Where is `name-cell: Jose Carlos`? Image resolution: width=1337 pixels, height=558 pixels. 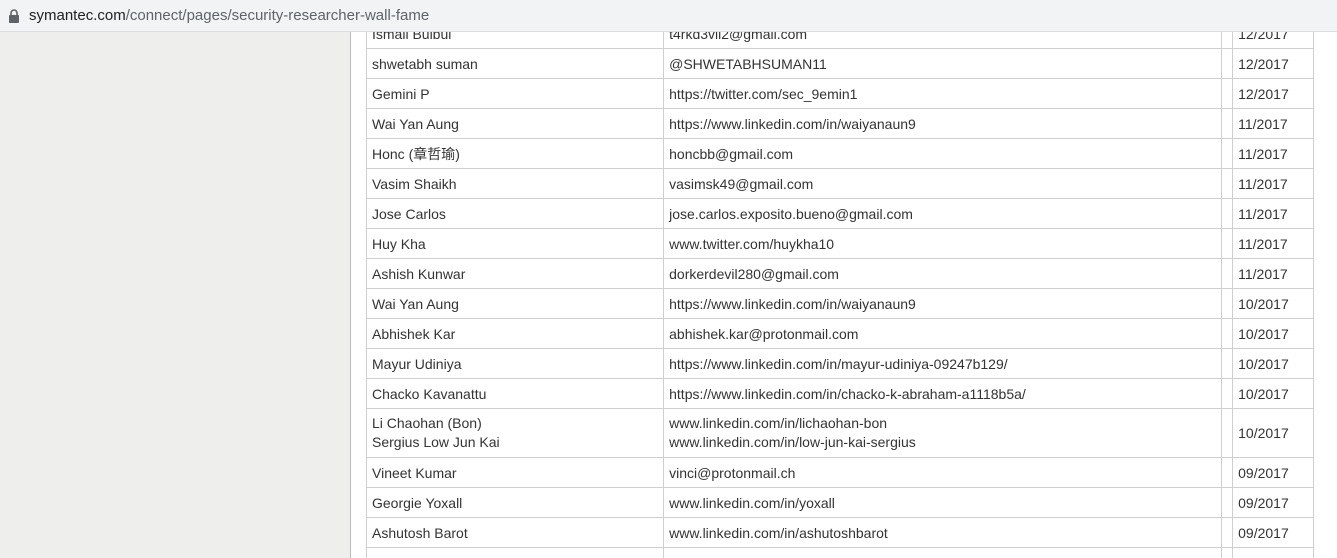 name-cell: Jose Carlos is located at coordinates (515, 213).